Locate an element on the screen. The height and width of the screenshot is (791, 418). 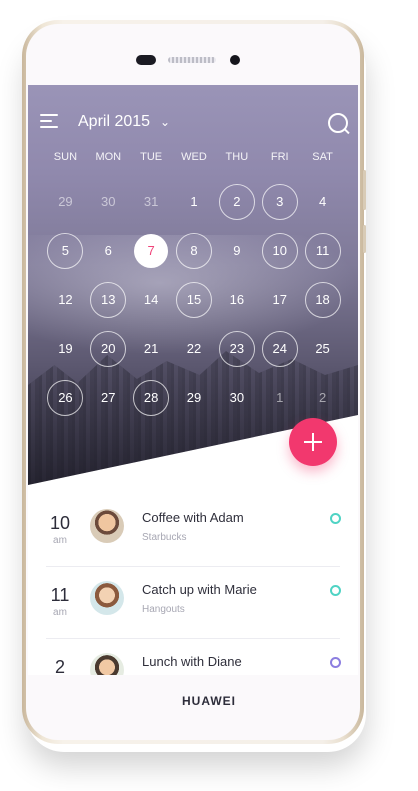
calendar-day-number: 19 is located at coordinates (65, 348).